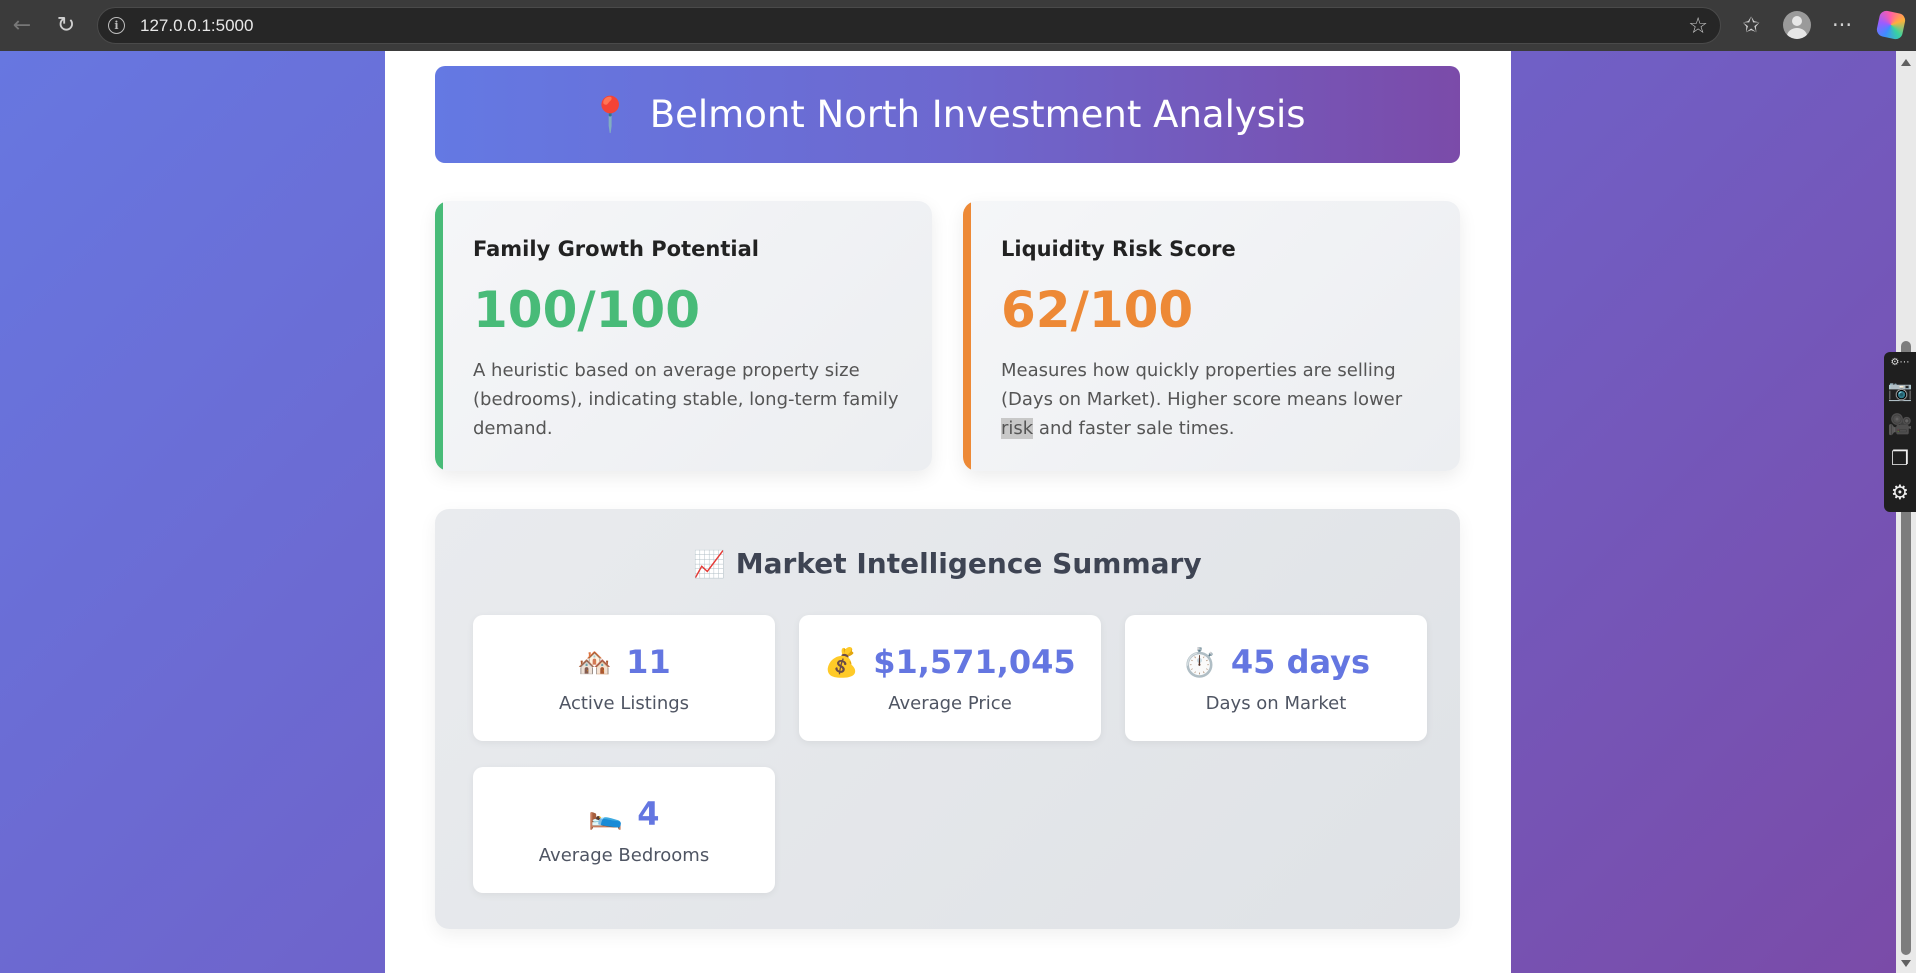 The height and width of the screenshot is (973, 1916). I want to click on stat-card-days-on-market: ⏱️ 45 days Days on Market, so click(1276, 678).